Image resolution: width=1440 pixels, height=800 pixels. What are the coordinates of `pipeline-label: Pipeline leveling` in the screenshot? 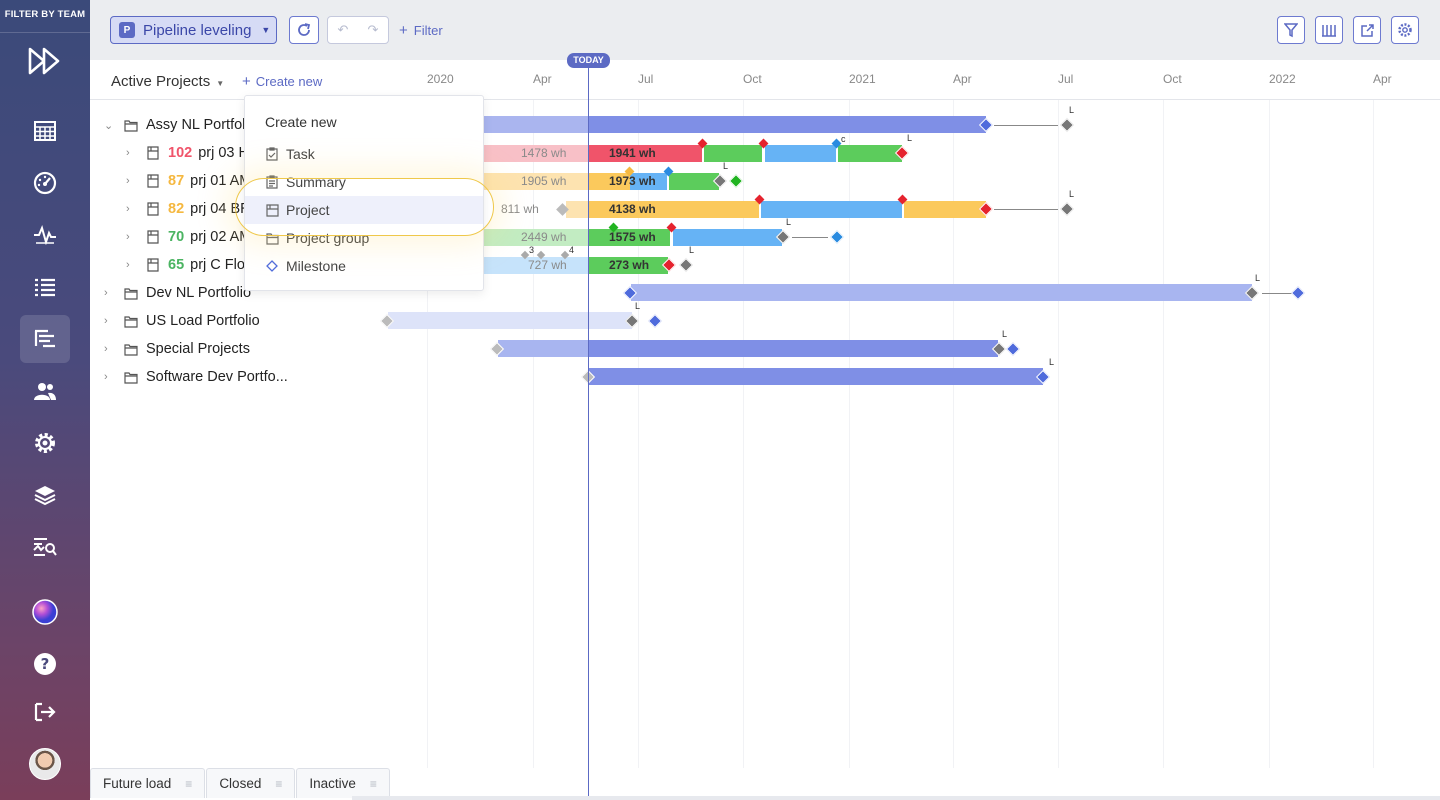 It's located at (197, 30).